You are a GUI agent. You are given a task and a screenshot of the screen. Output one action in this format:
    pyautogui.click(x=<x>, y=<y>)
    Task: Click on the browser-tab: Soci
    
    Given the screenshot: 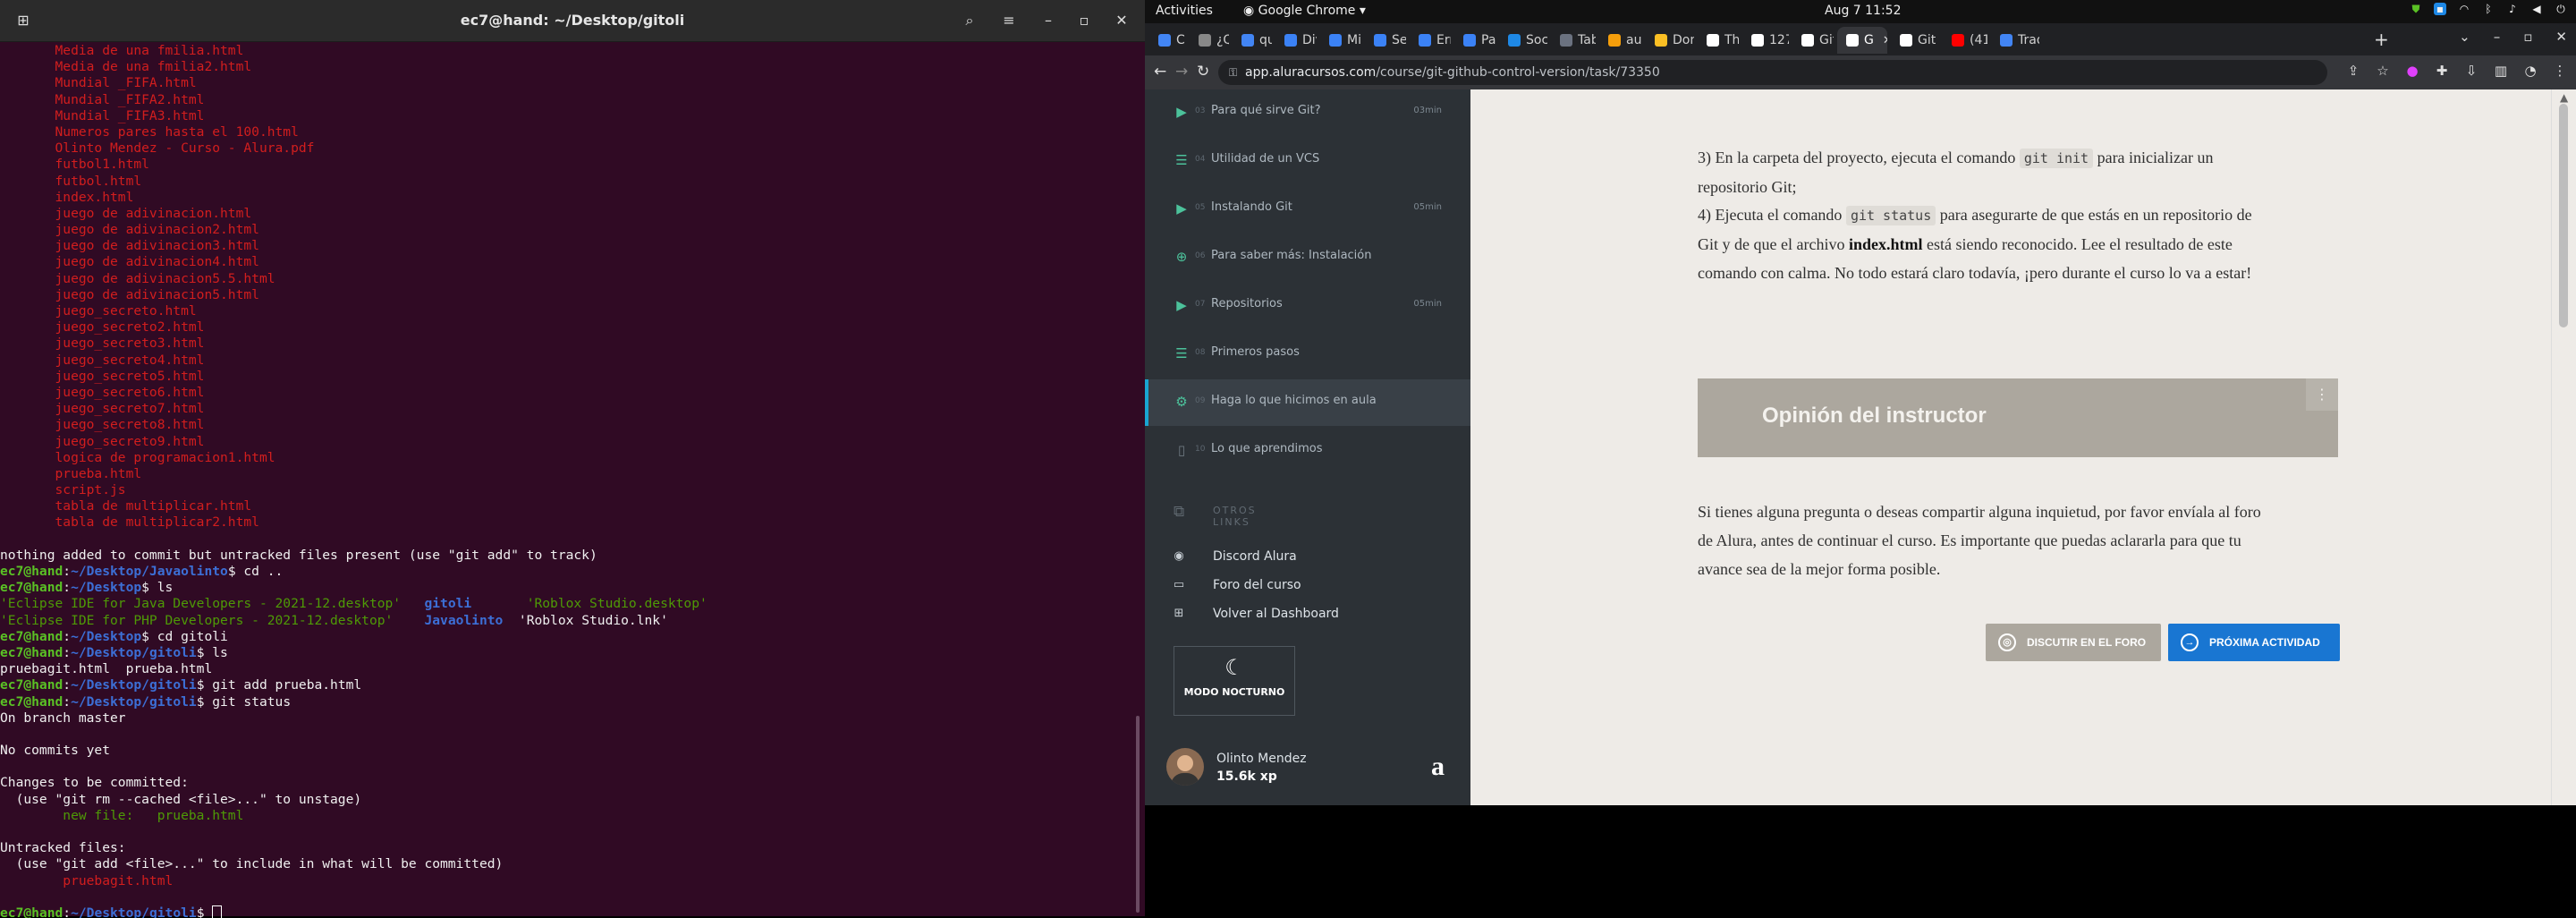 What is the action you would take?
    pyautogui.click(x=1523, y=40)
    